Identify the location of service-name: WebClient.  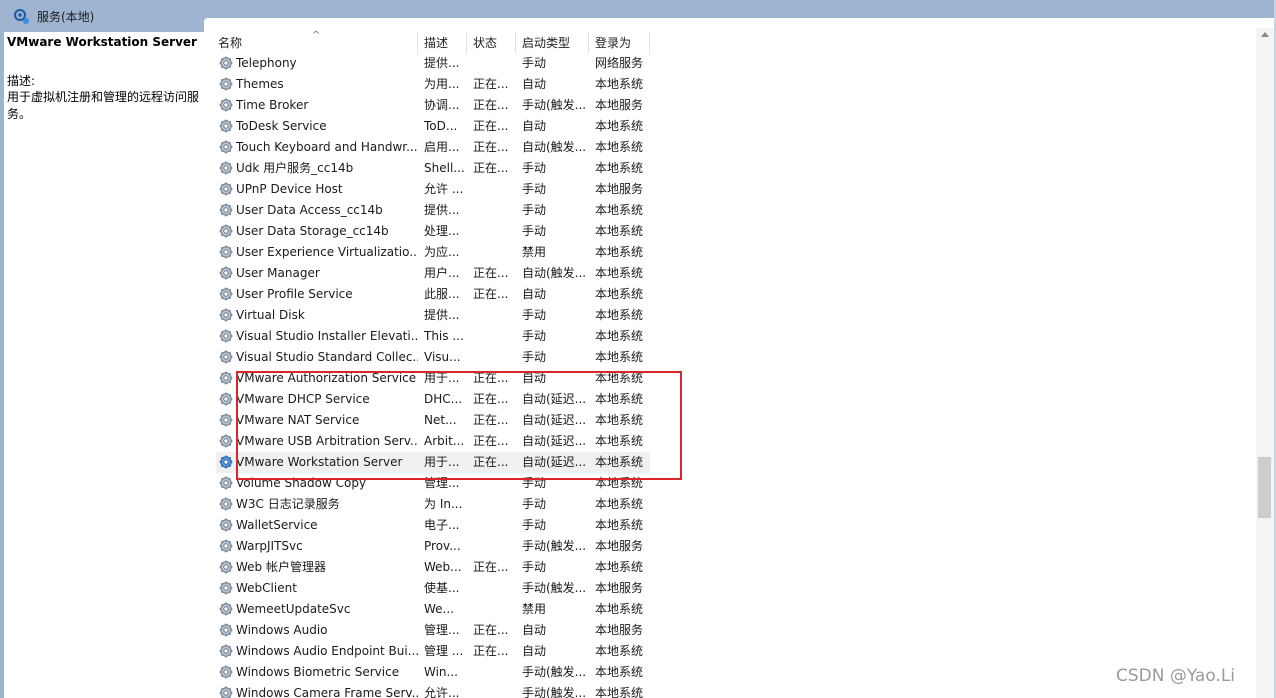
(266, 588).